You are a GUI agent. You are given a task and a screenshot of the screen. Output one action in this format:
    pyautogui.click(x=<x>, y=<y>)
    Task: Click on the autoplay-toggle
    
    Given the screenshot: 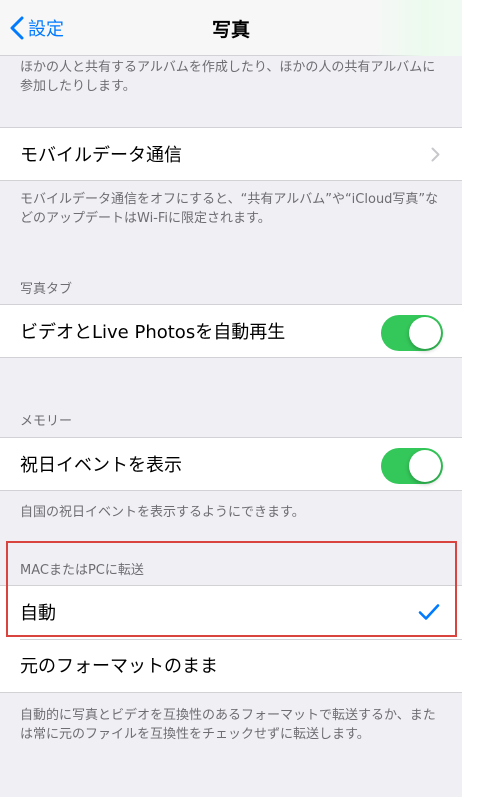 What is the action you would take?
    pyautogui.click(x=412, y=333)
    